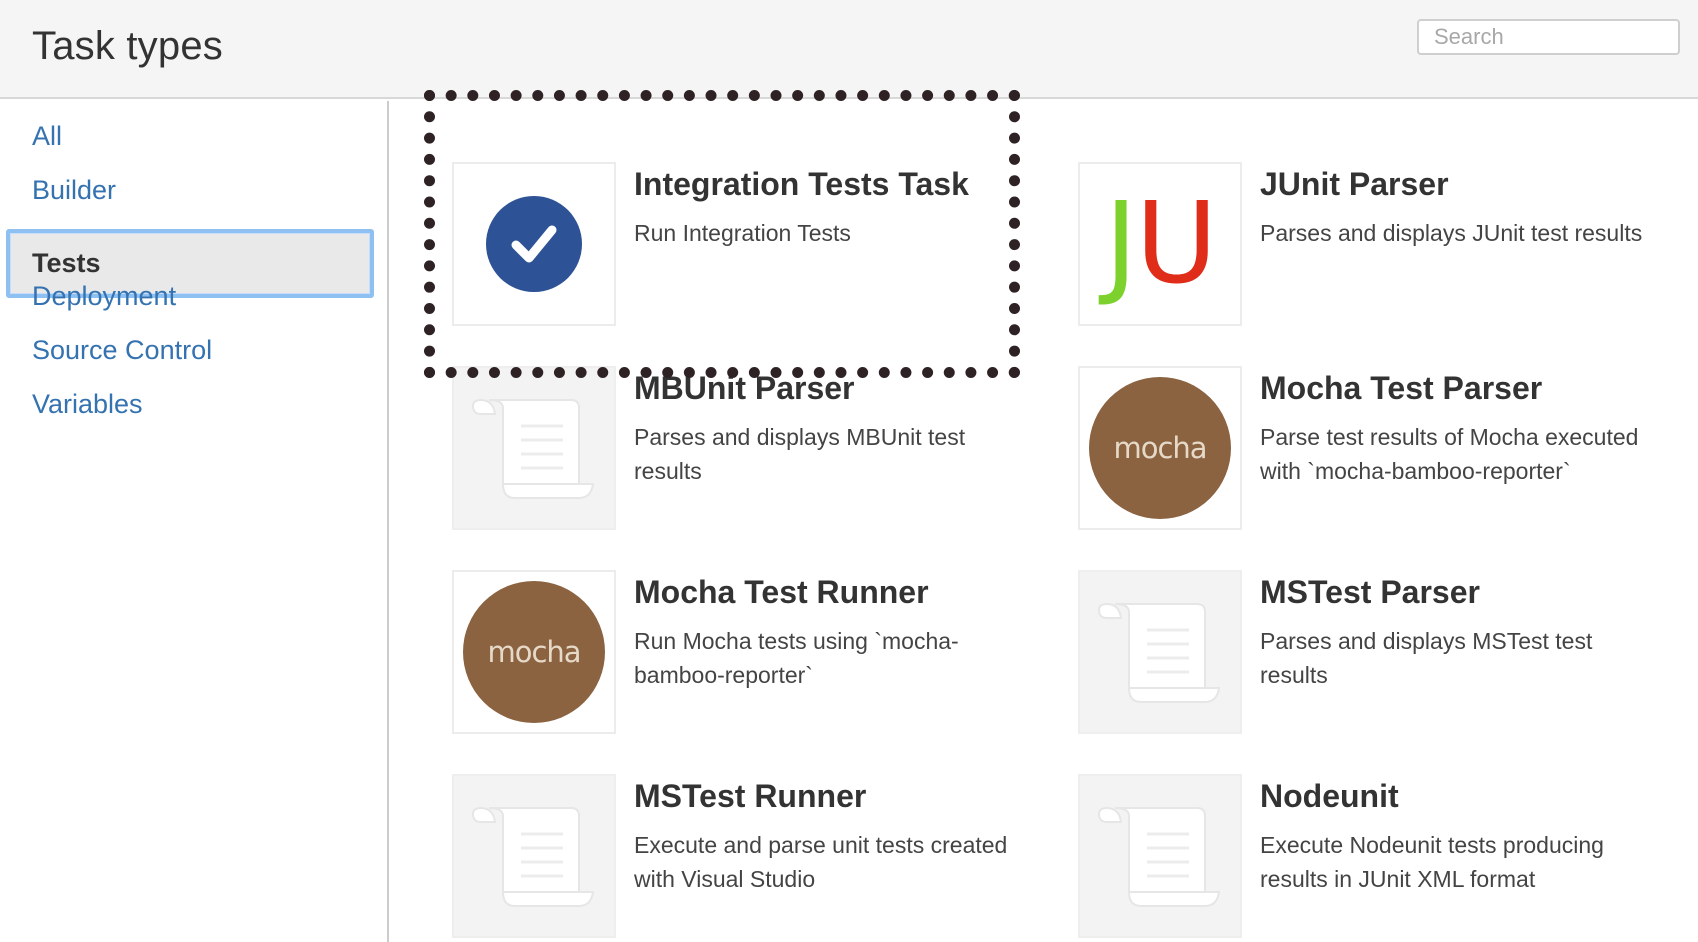 This screenshot has height=942, width=1698. Describe the element at coordinates (1370, 592) in the screenshot. I see `task-name: MSTest Parser` at that location.